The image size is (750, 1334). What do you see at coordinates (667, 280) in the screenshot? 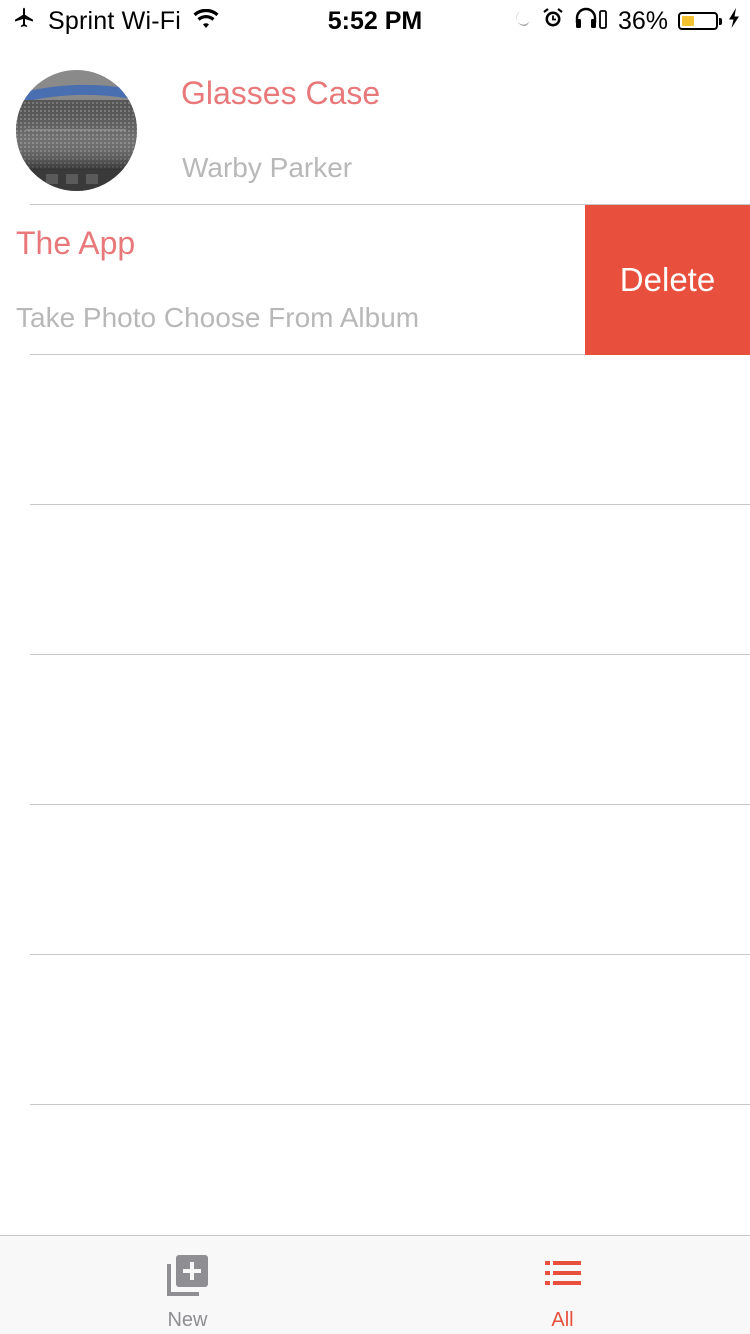
I see `delete-button: Delete` at bounding box center [667, 280].